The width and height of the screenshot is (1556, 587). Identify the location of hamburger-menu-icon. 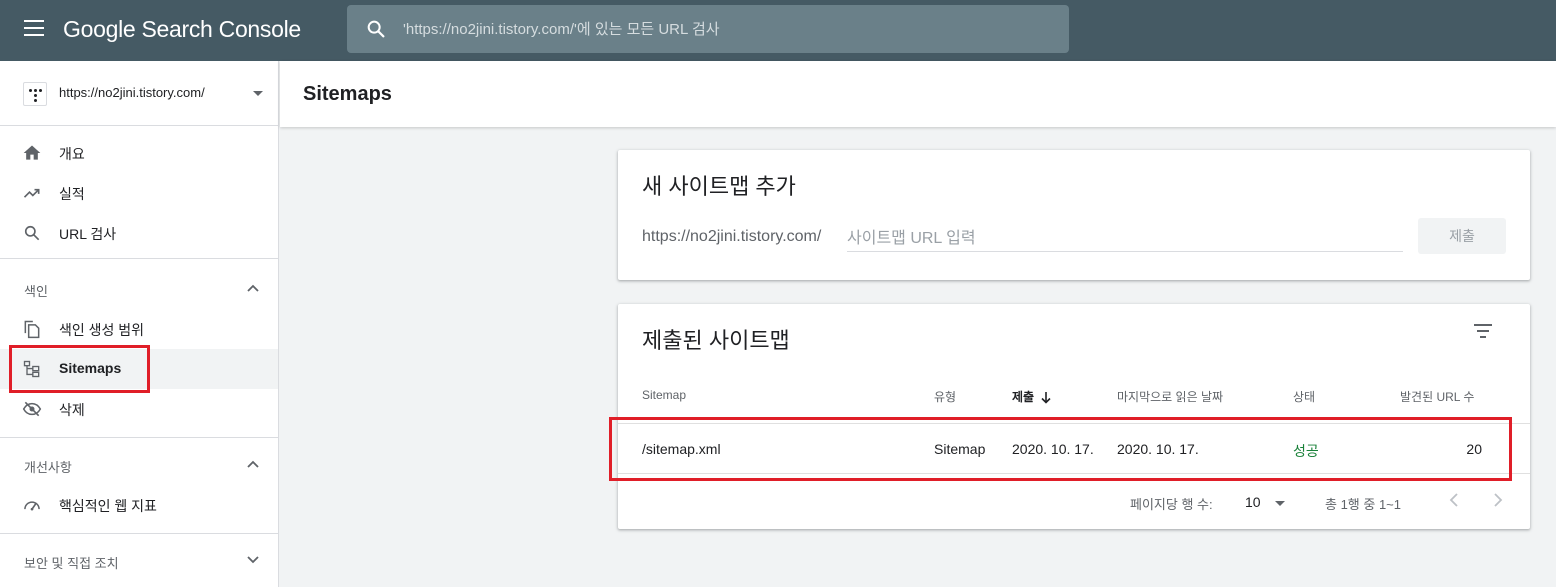
(35, 29).